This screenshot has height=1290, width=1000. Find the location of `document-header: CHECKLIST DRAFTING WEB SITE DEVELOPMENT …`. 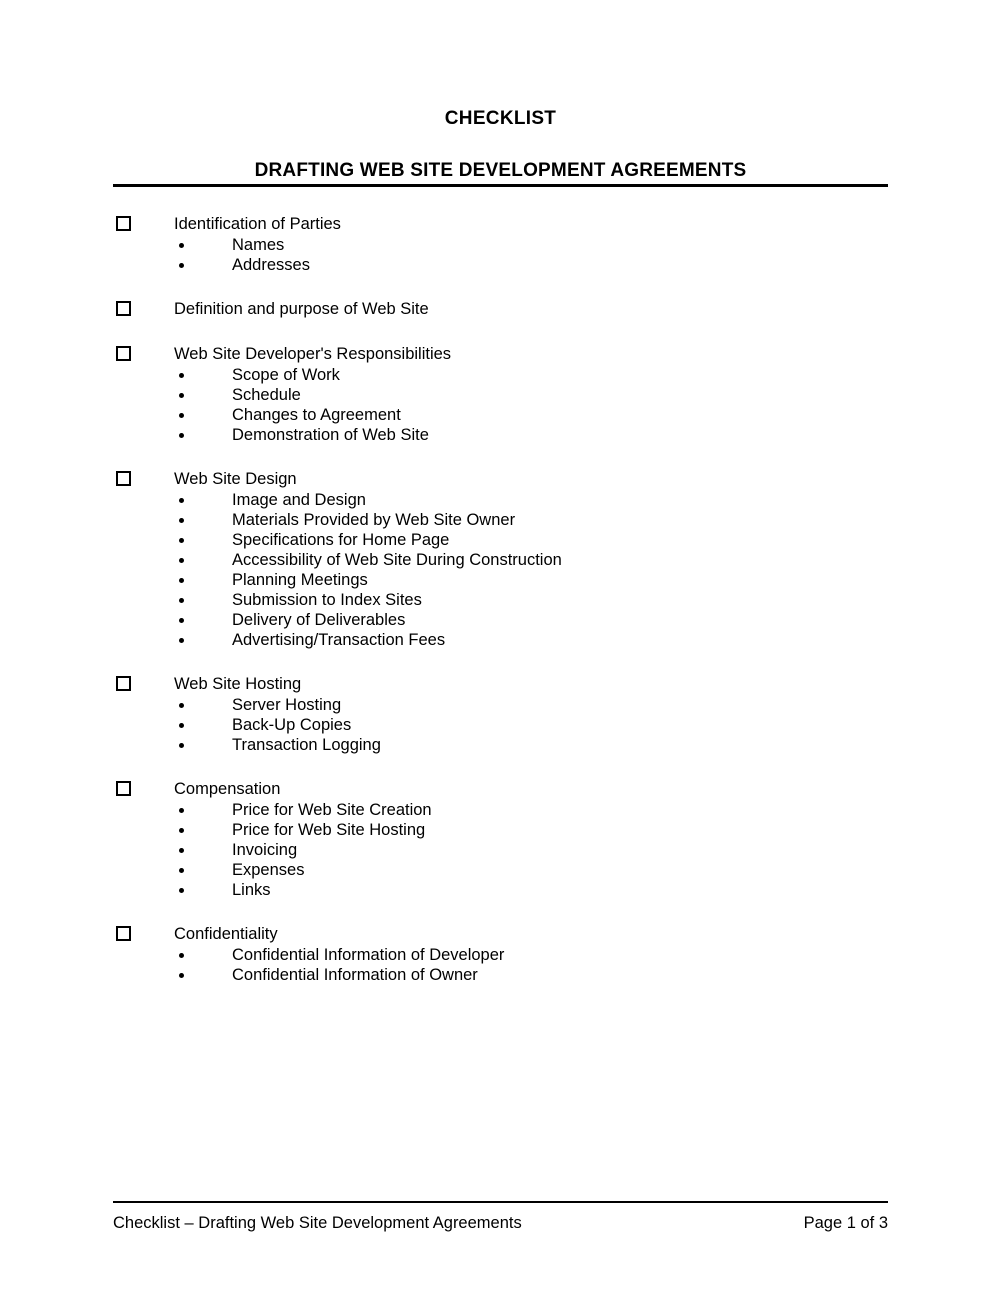

document-header: CHECKLIST DRAFTING WEB SITE DEVELOPMENT … is located at coordinates (500, 145).